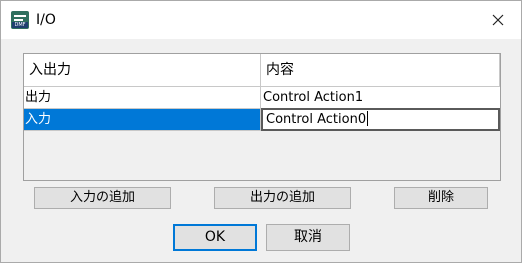  What do you see at coordinates (380, 70) in the screenshot?
I see `column-header-content: 内容` at bounding box center [380, 70].